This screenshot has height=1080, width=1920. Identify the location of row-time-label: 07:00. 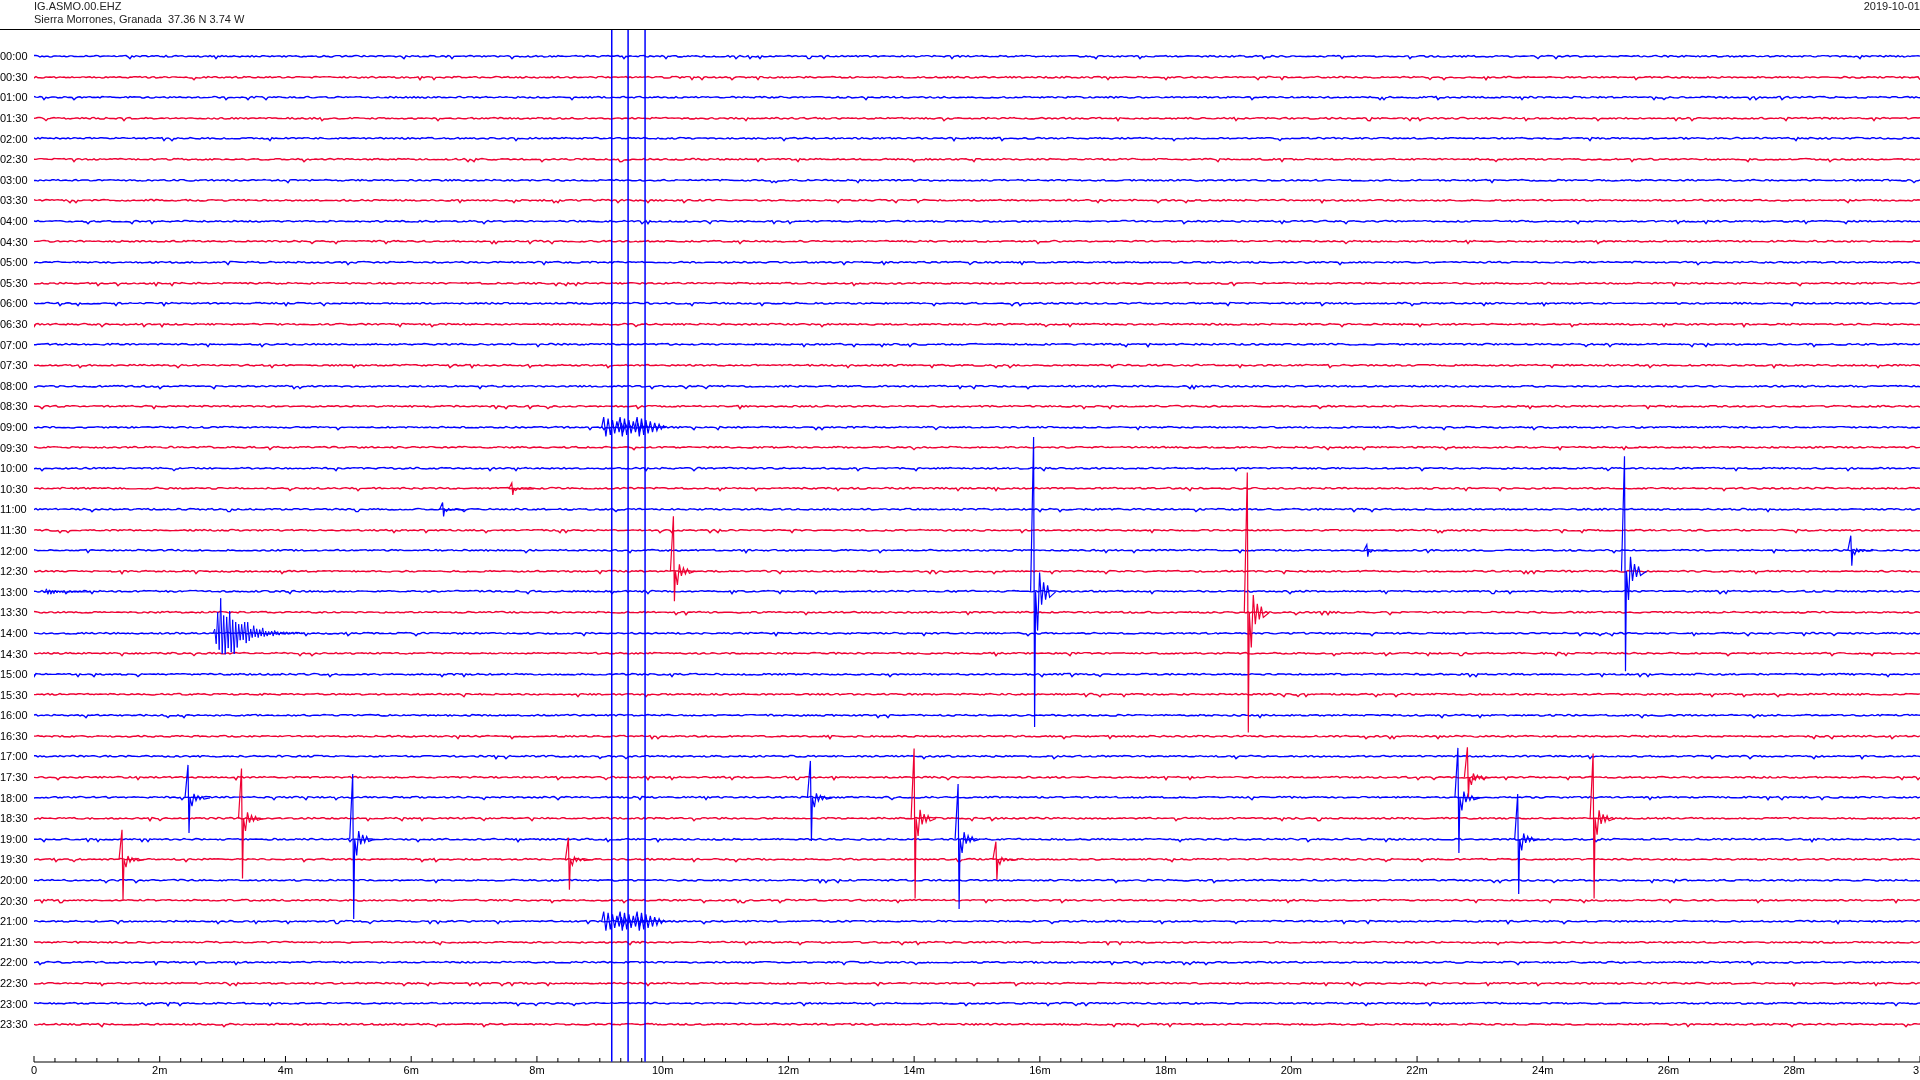
(14, 344).